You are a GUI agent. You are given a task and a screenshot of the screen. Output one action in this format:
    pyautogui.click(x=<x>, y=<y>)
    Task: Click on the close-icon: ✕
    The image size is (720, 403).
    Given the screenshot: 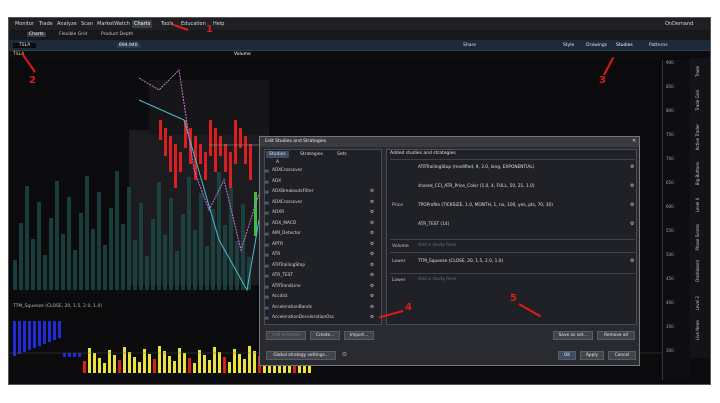 What is the action you would take?
    pyautogui.click(x=634, y=141)
    